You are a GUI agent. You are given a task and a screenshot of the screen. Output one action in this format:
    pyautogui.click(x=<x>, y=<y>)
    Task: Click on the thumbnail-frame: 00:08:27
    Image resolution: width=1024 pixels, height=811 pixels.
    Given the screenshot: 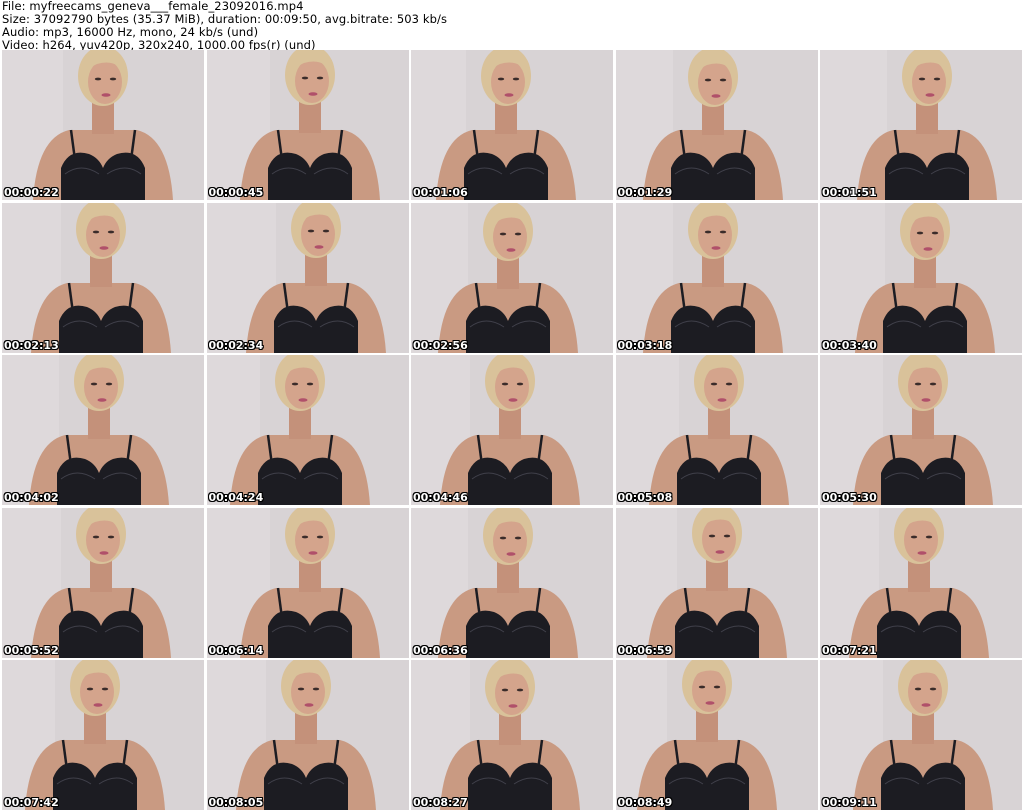 What is the action you would take?
    pyautogui.click(x=512, y=735)
    